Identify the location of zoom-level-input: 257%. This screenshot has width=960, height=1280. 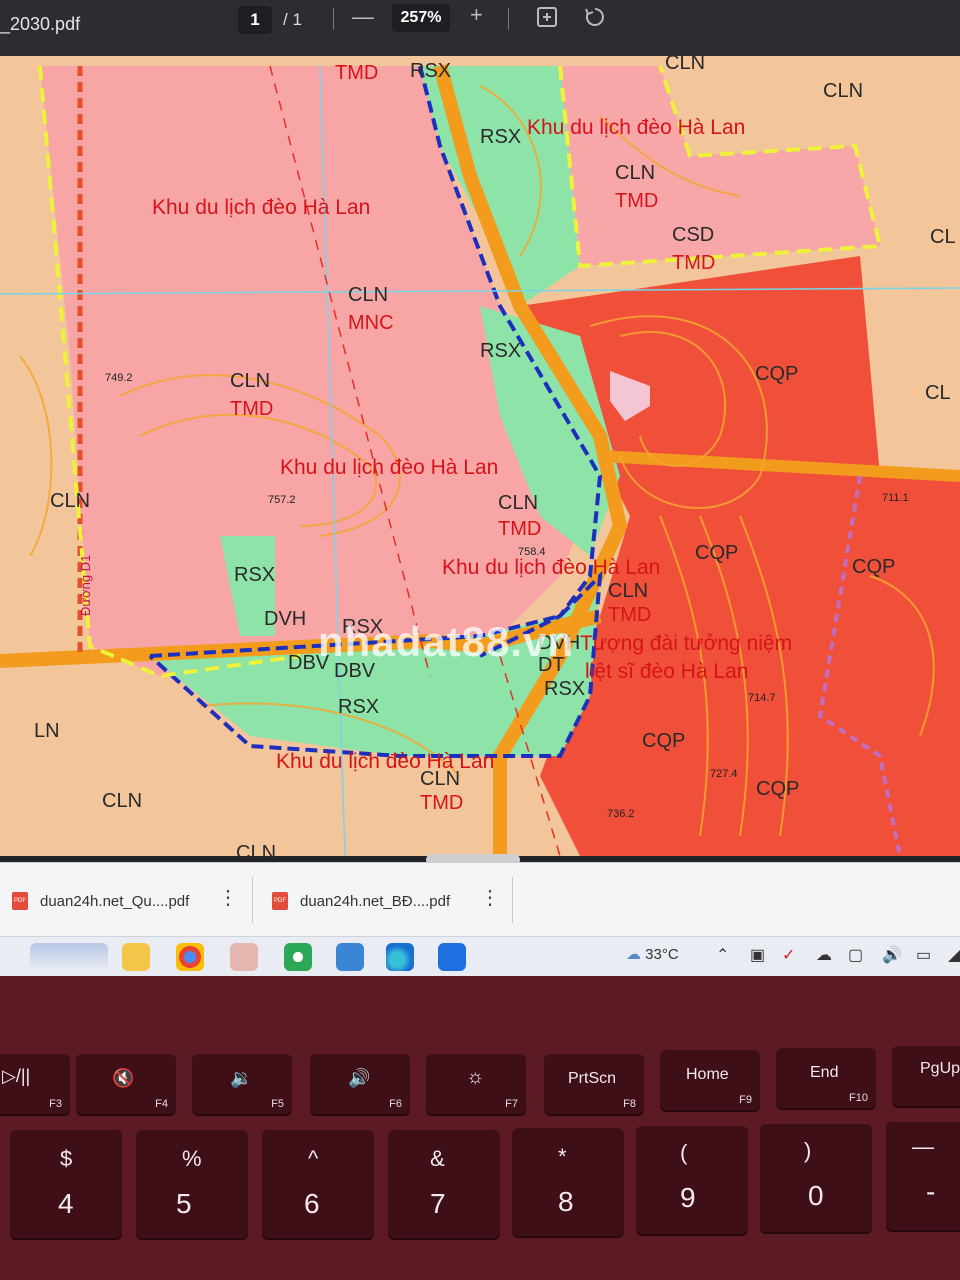
(421, 18).